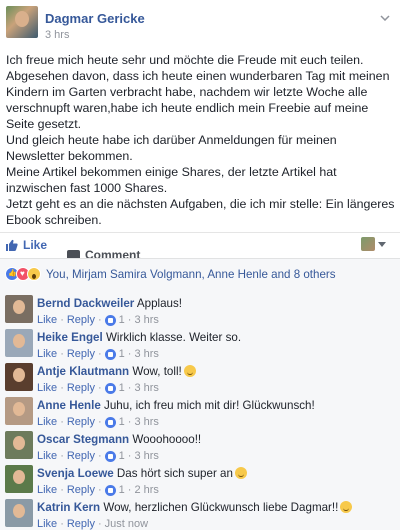  I want to click on commenter-name: Antje Klautmann, so click(83, 371).